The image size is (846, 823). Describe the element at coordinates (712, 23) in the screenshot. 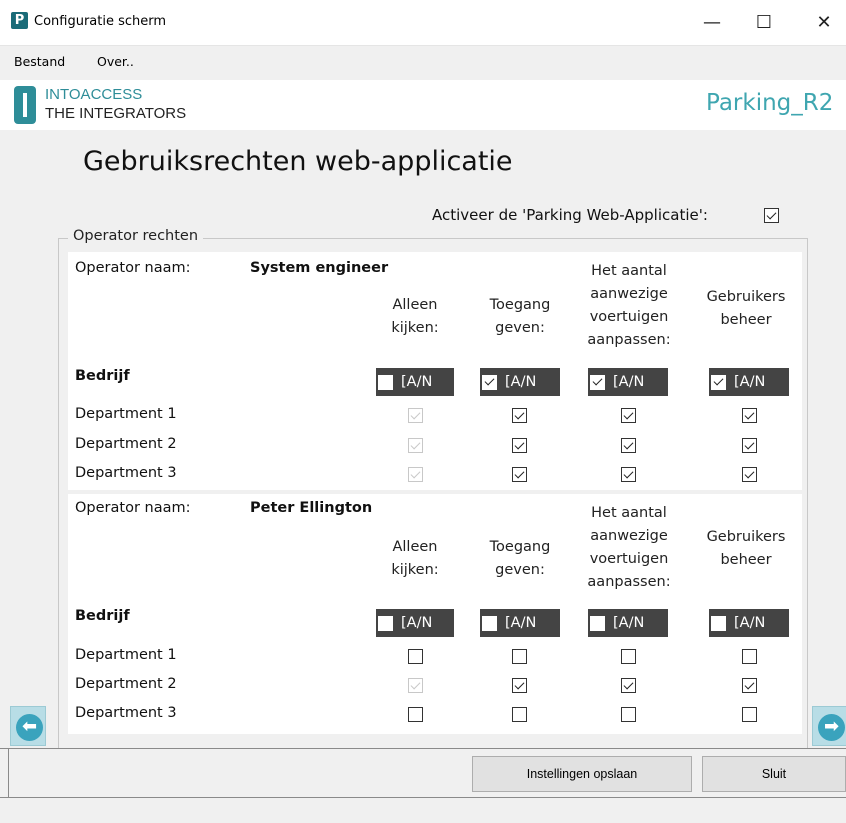

I see `minimize-button: —` at that location.